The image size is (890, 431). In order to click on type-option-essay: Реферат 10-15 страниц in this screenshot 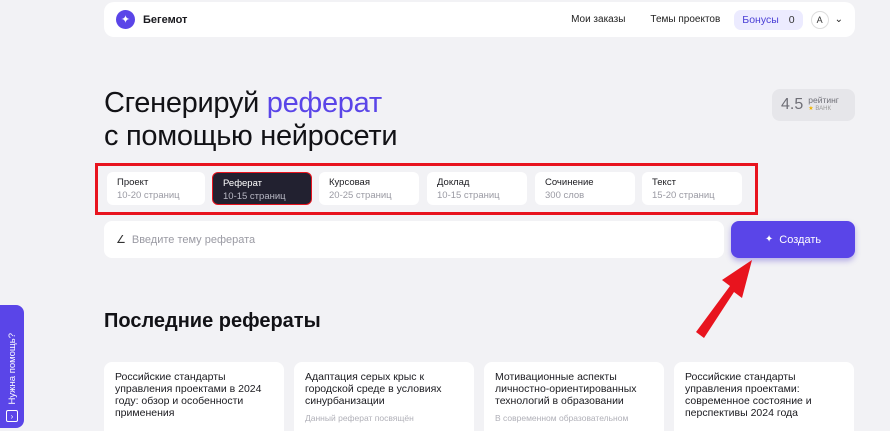, I will do `click(262, 188)`.